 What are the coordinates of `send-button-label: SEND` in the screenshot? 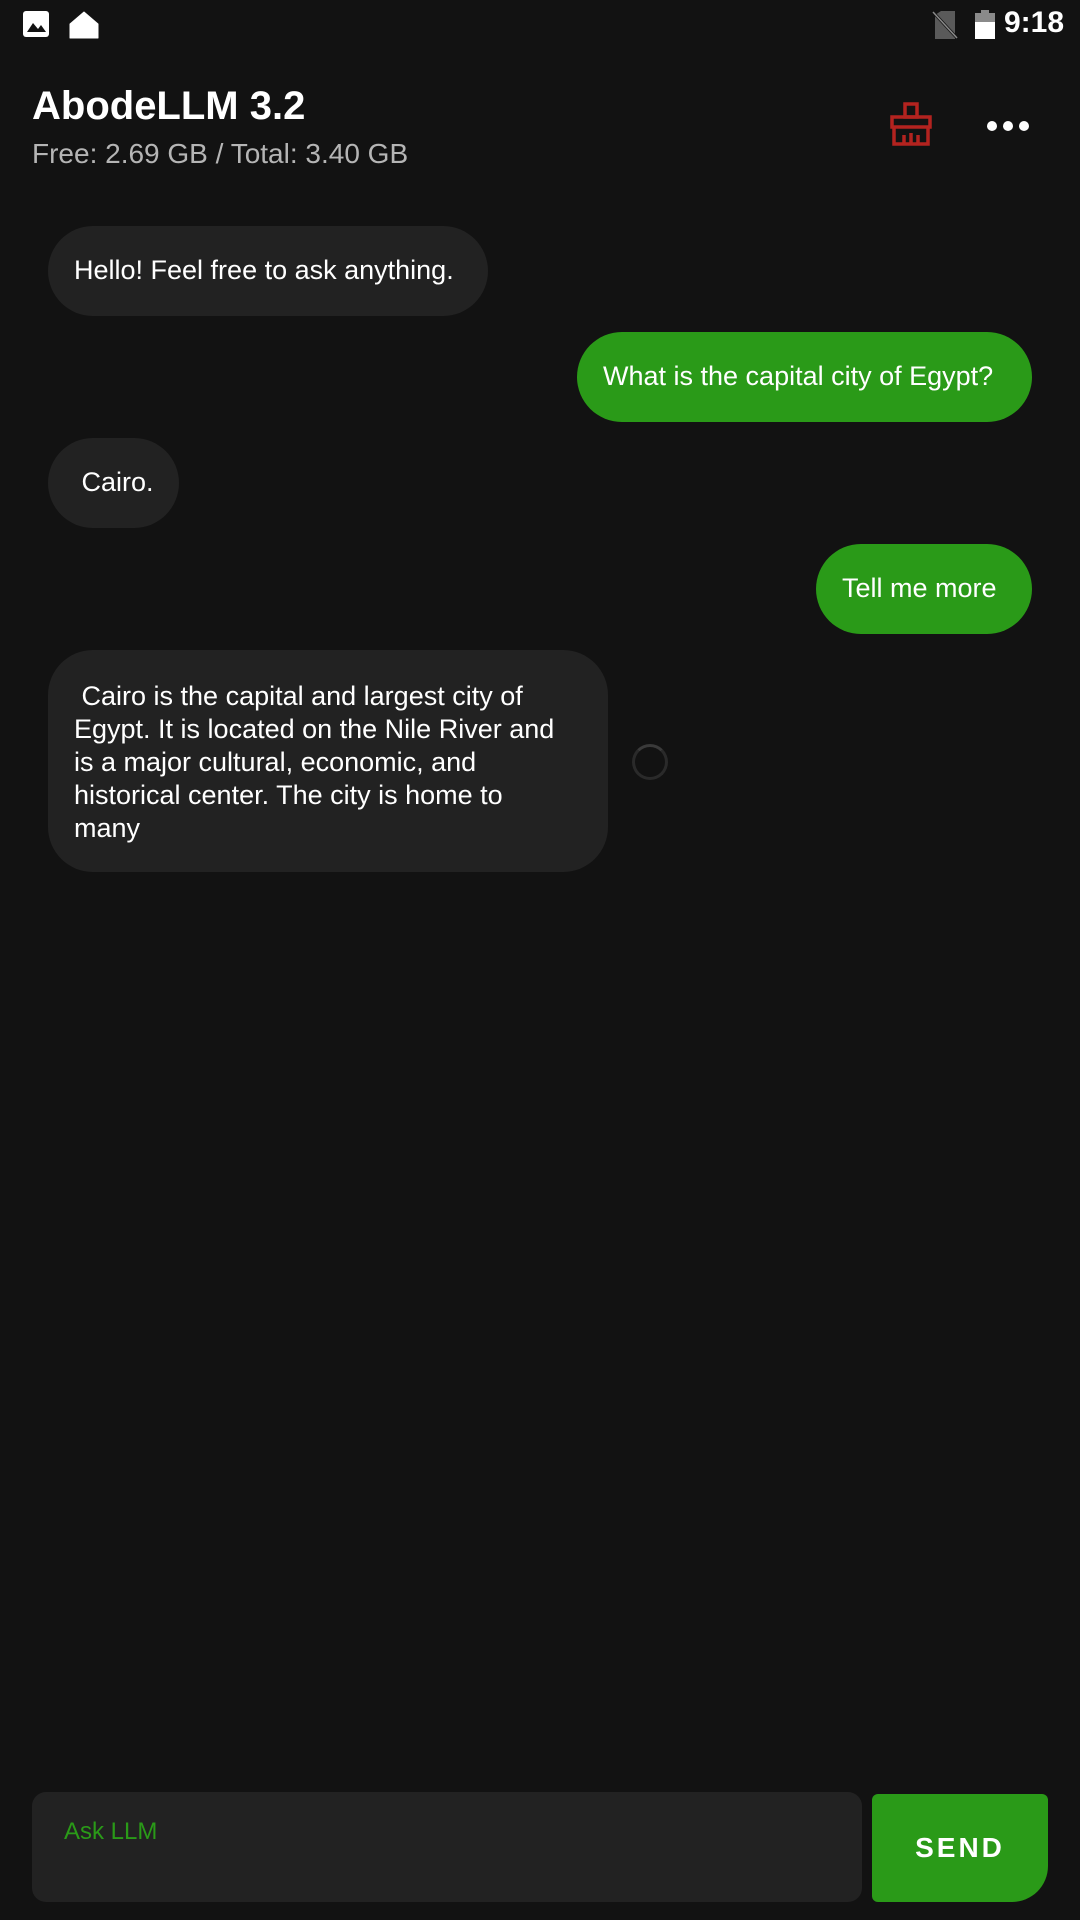 It's located at (960, 1847).